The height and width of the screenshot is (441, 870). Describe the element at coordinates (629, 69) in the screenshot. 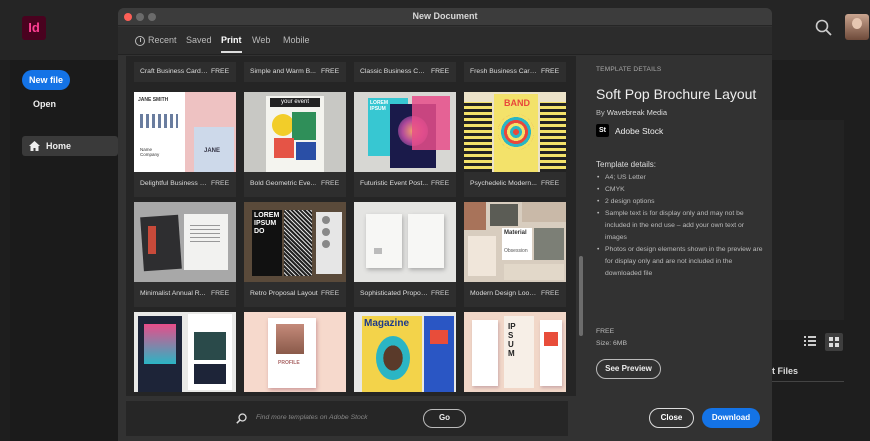

I see `details-heading: TEMPLATE DETAILS` at that location.